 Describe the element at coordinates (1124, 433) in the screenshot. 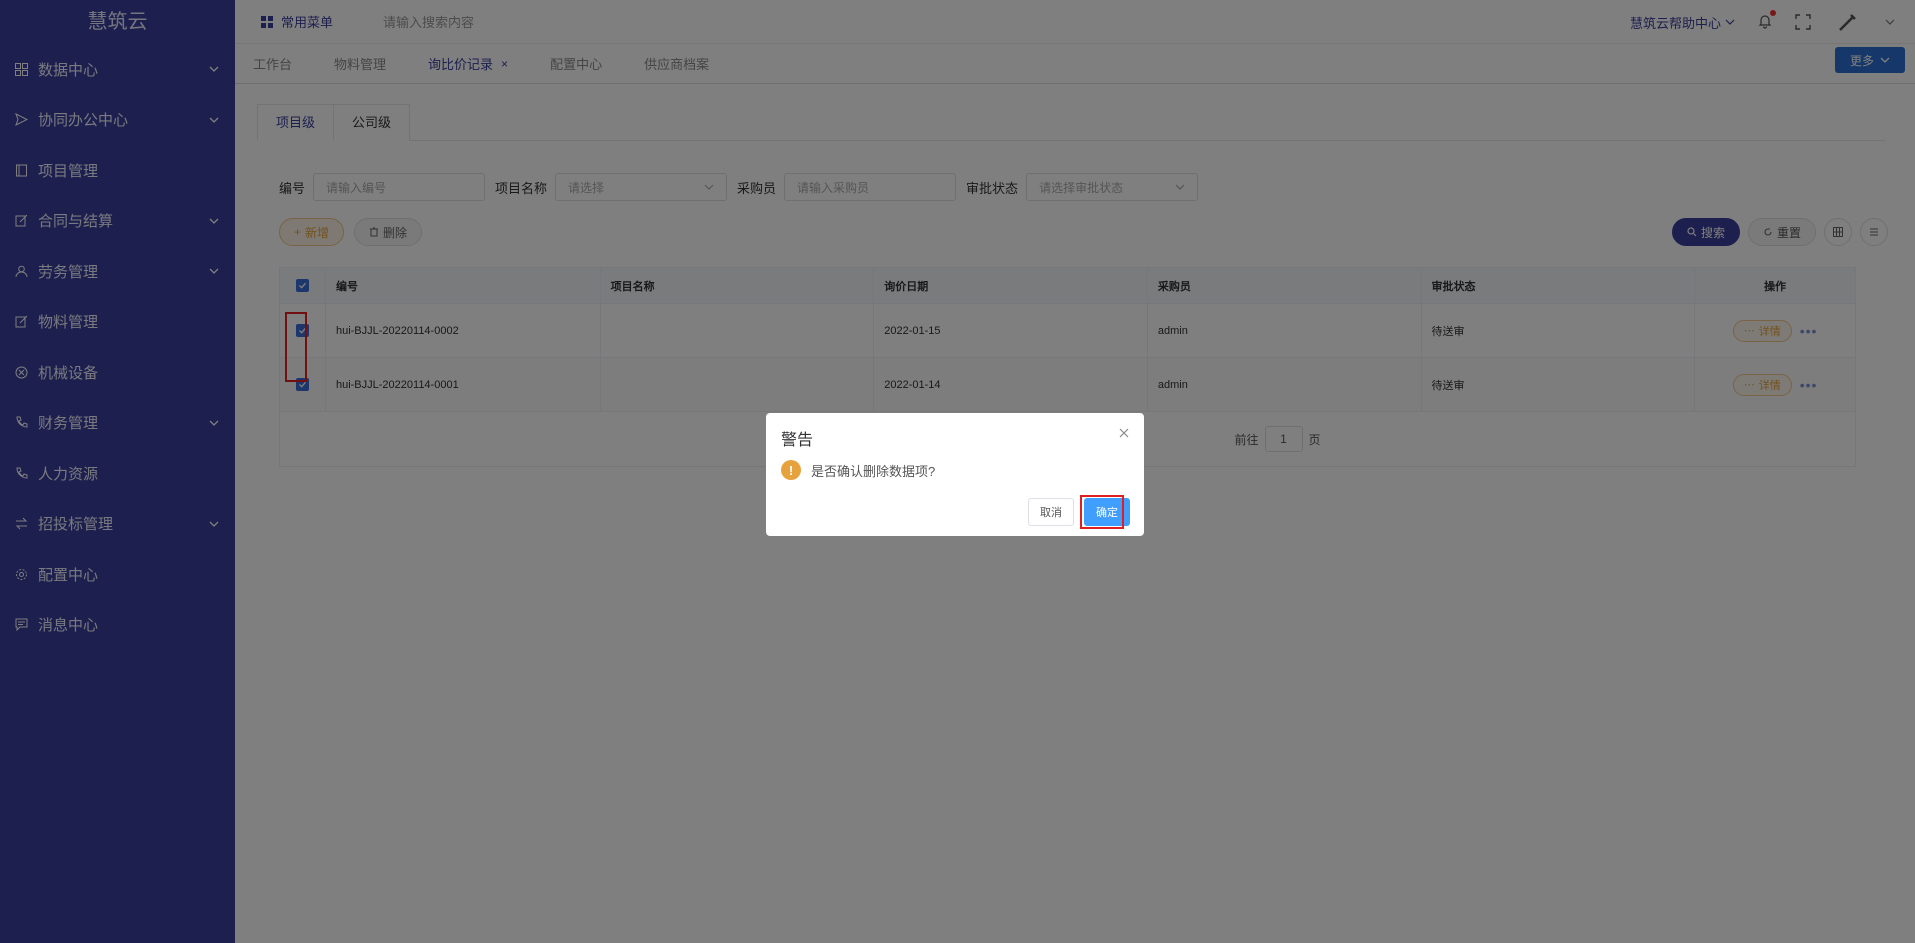

I see `close-icon` at that location.